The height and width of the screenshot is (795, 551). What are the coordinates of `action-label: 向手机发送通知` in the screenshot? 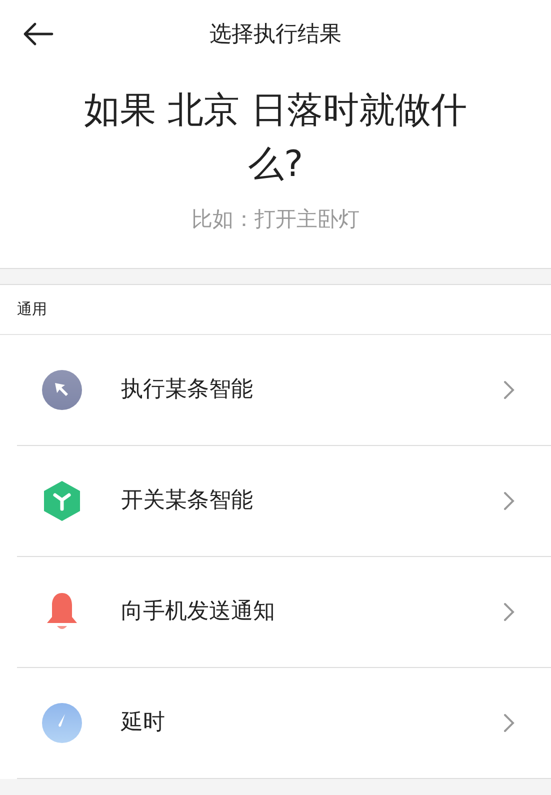 It's located at (198, 612).